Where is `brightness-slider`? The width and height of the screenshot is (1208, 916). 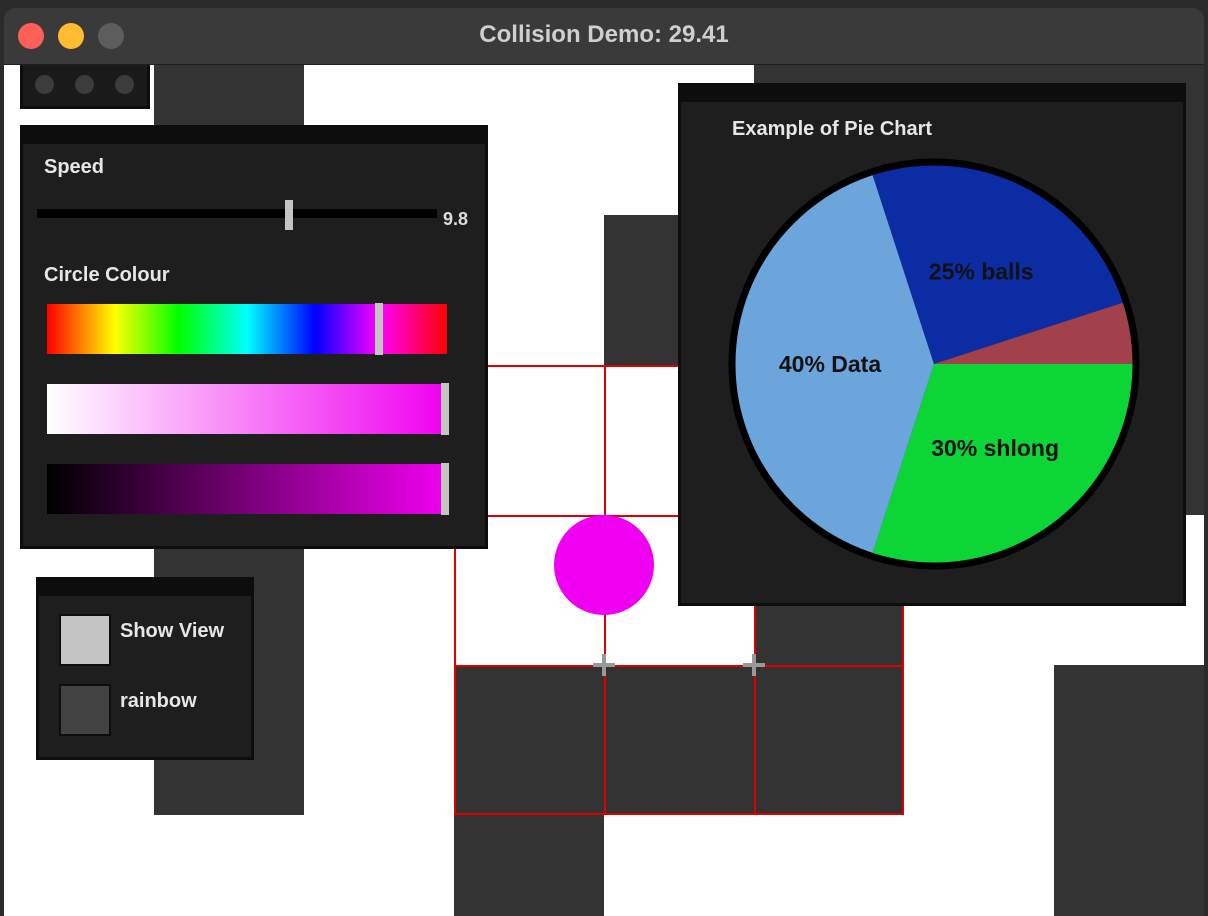 brightness-slider is located at coordinates (248, 489).